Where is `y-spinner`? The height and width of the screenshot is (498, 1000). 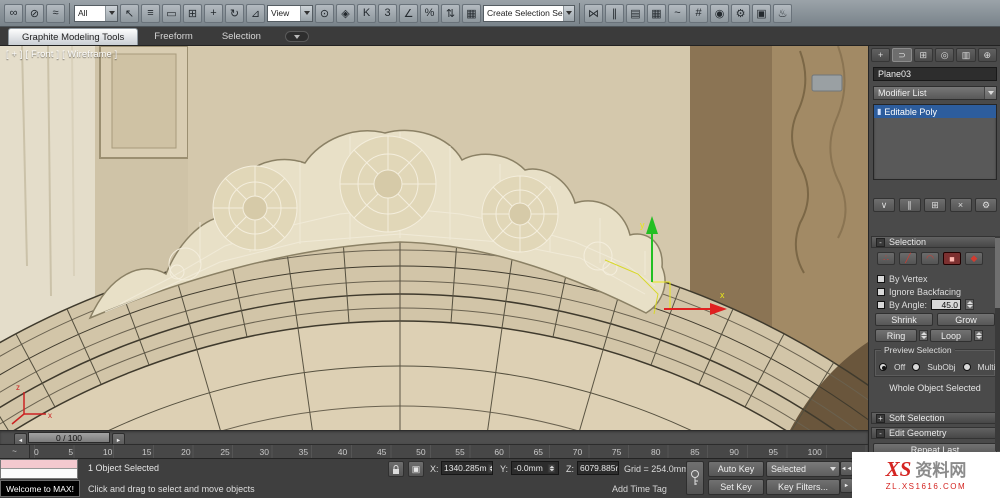
y-spinner is located at coordinates (551, 468).